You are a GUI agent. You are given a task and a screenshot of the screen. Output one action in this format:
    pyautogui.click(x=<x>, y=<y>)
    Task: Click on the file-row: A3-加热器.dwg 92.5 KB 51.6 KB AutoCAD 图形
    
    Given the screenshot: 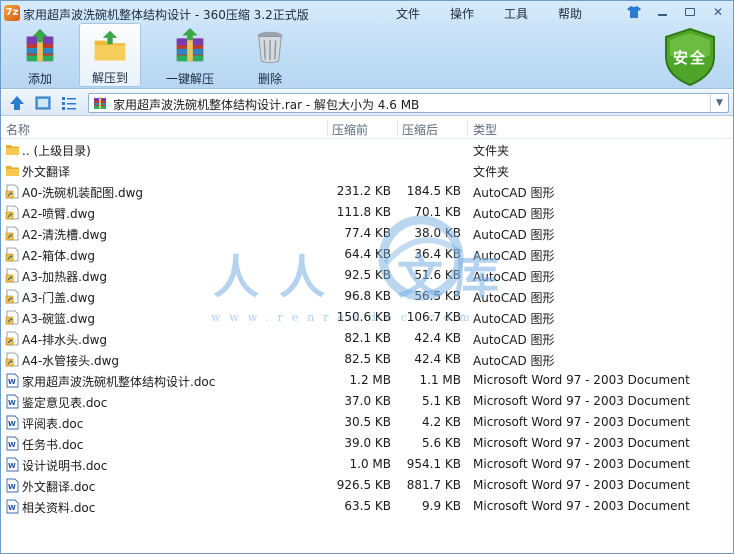 What is the action you would take?
    pyautogui.click(x=367, y=275)
    